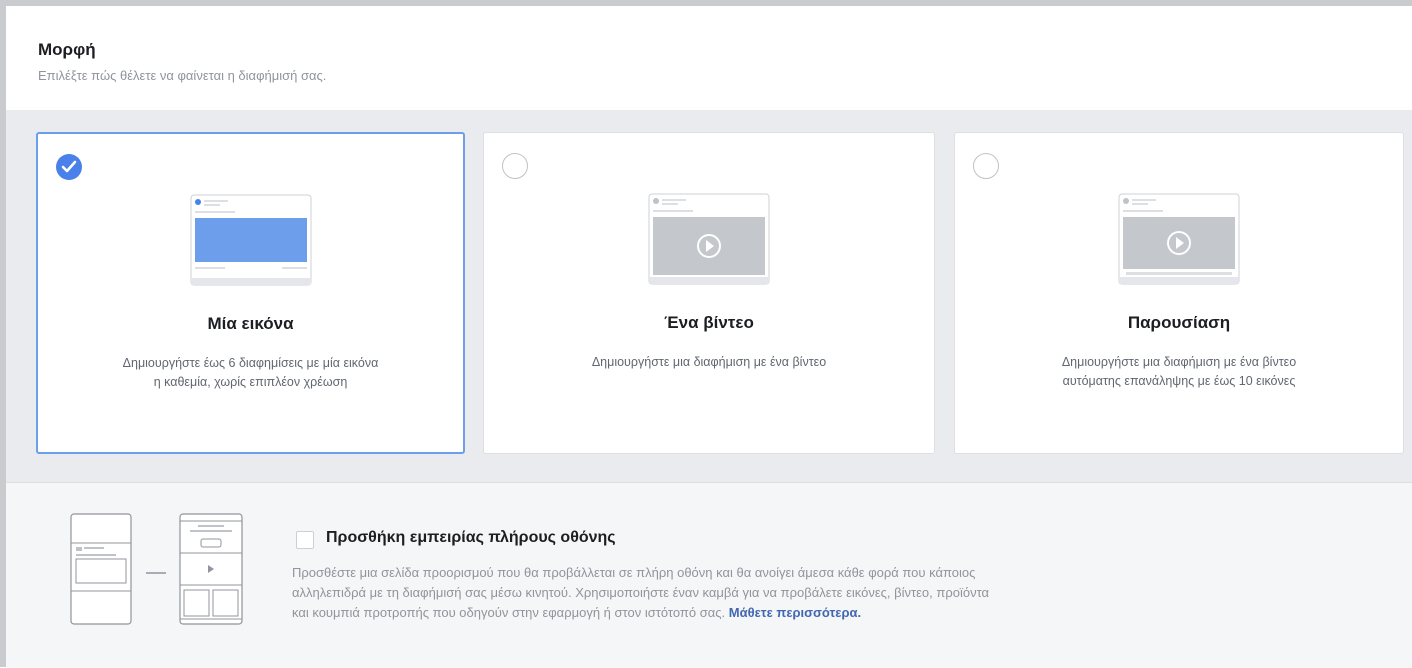  I want to click on fullscreen-checkbox-label: Προσθήκη εμπειρίας πλήρους οθόνης, so click(471, 538).